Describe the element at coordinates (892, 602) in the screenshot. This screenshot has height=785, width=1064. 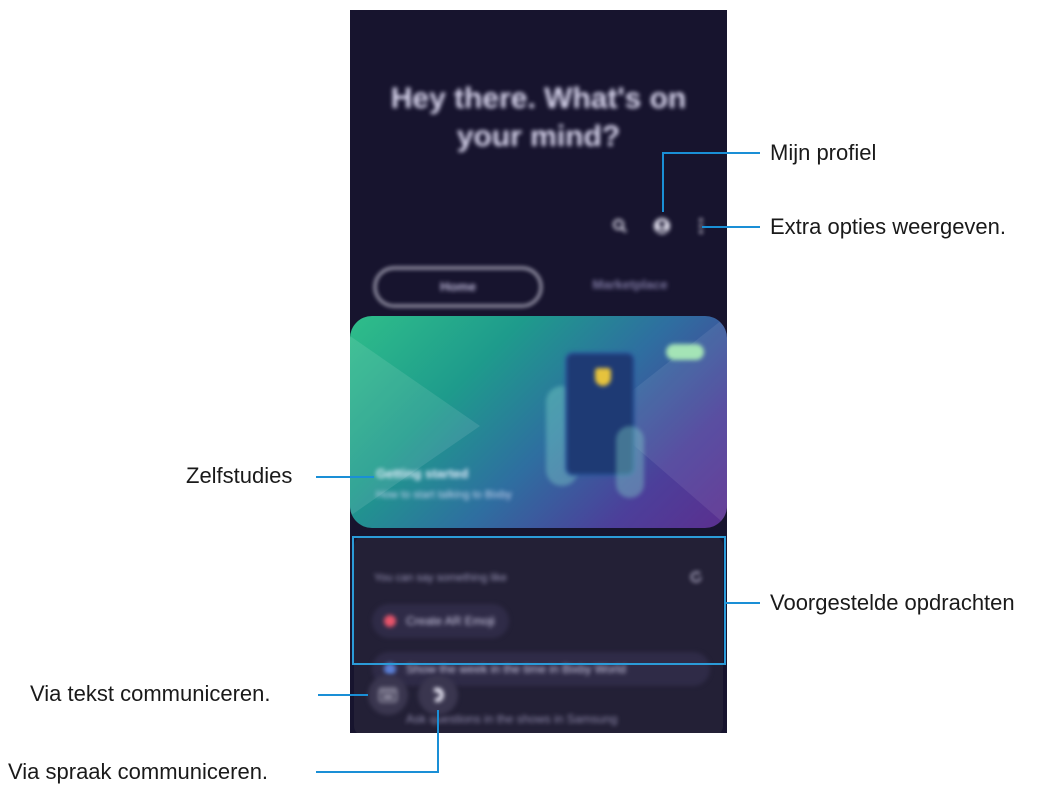
I see `callout-suggested-commands: Voorgestelde opdrachten` at that location.